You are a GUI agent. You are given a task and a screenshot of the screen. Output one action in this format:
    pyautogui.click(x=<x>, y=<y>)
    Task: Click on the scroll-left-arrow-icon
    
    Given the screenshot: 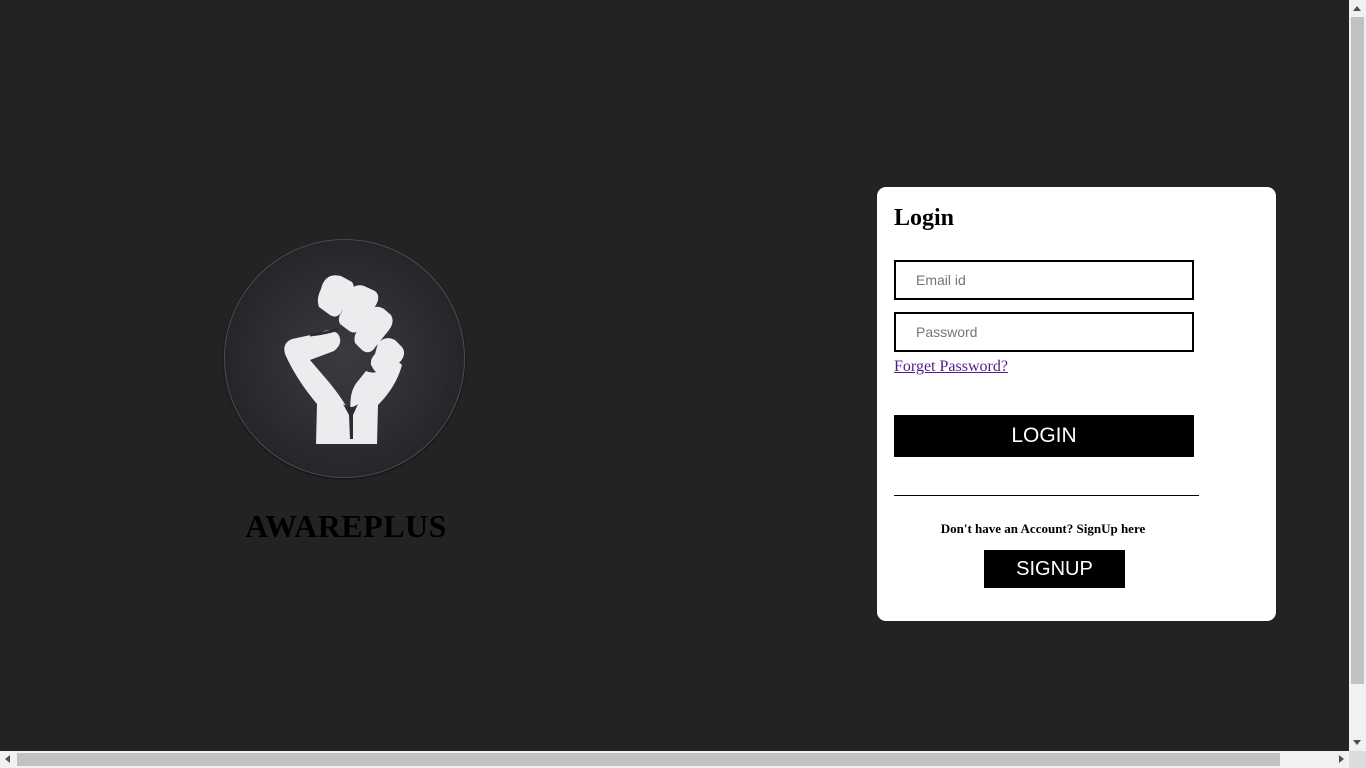 What is the action you would take?
    pyautogui.click(x=7, y=759)
    